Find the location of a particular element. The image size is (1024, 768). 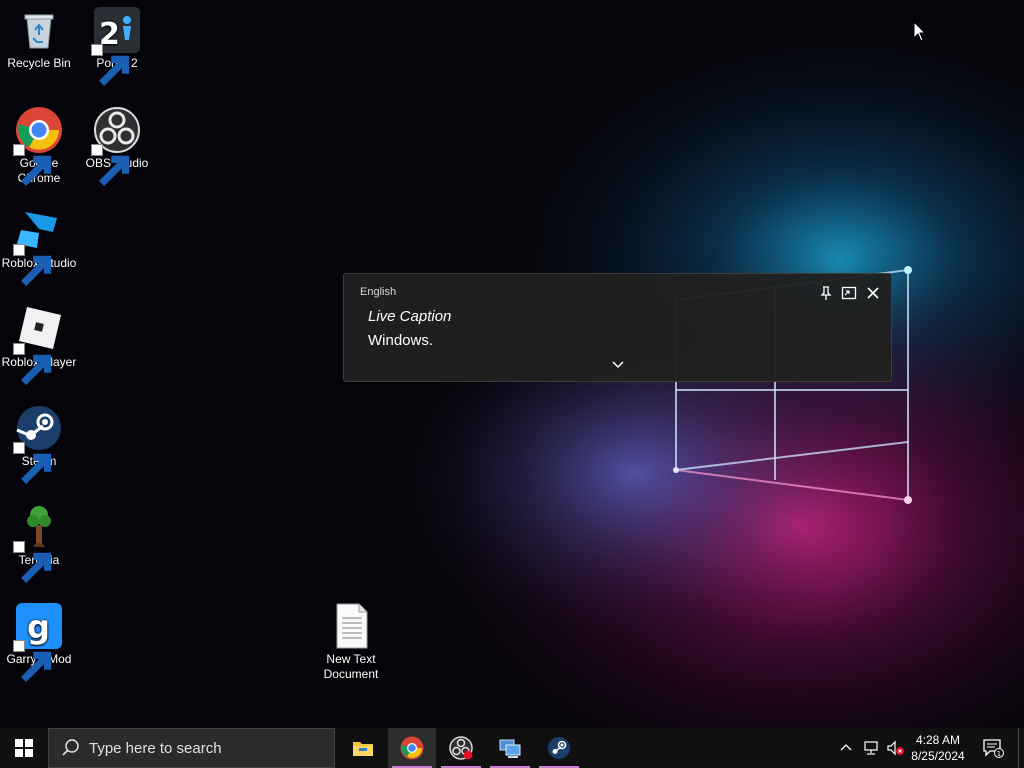

desktop-icon-recycle-bin: Recycle Bin is located at coordinates (39, 38).